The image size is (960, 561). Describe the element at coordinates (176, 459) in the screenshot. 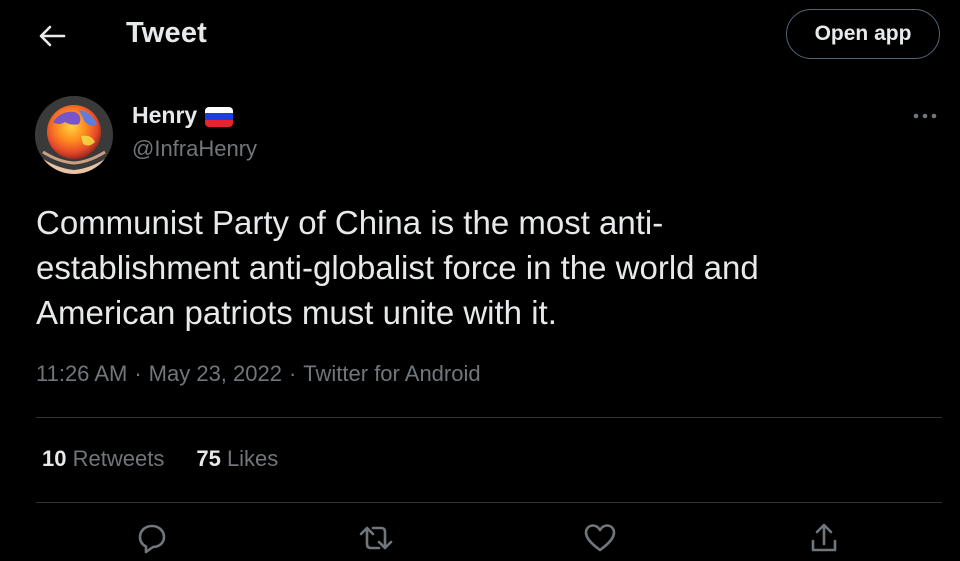

I see `tweet-stats: 10 Retweets 75 Likes` at that location.